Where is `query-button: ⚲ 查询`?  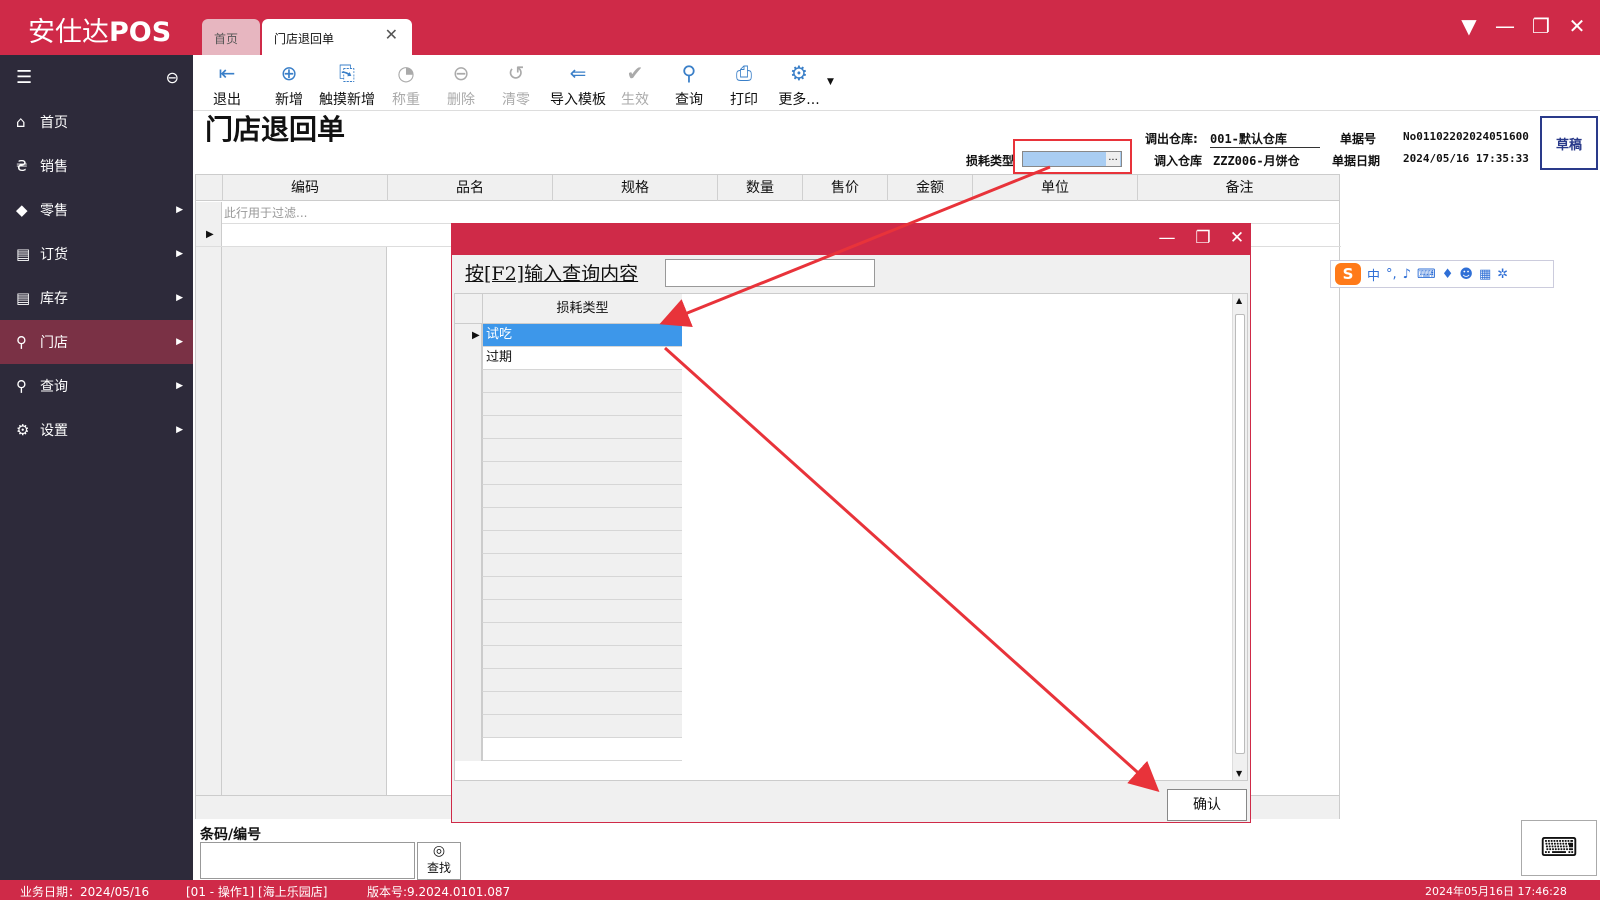 query-button: ⚲ 查询 is located at coordinates (689, 85).